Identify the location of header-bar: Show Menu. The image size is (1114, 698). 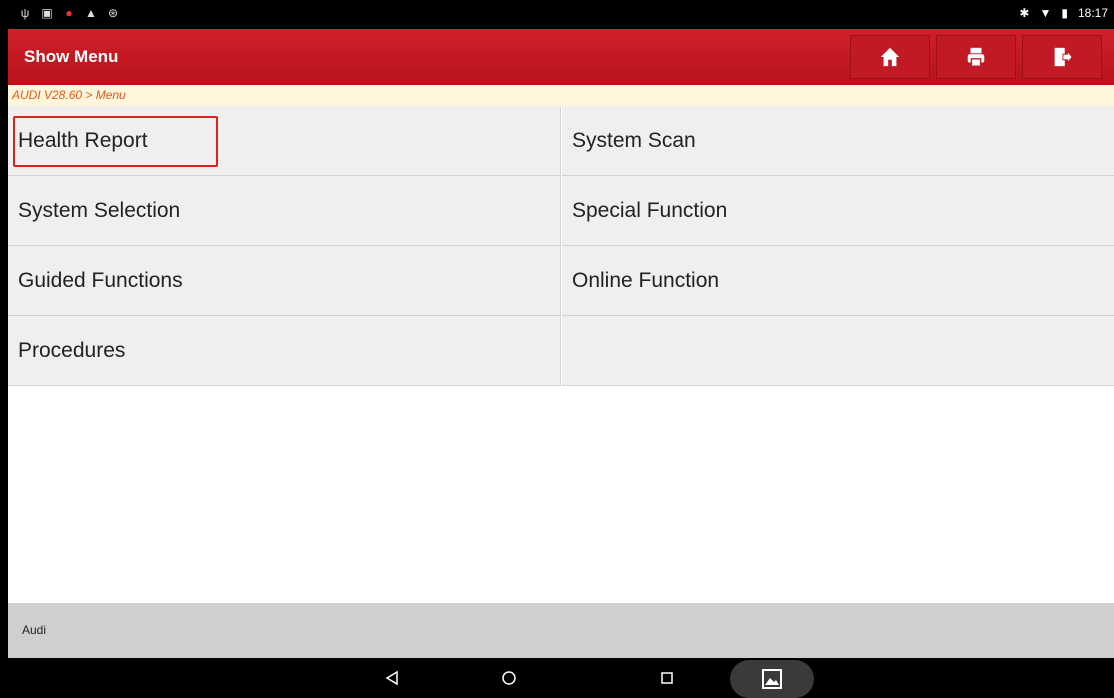
(561, 57).